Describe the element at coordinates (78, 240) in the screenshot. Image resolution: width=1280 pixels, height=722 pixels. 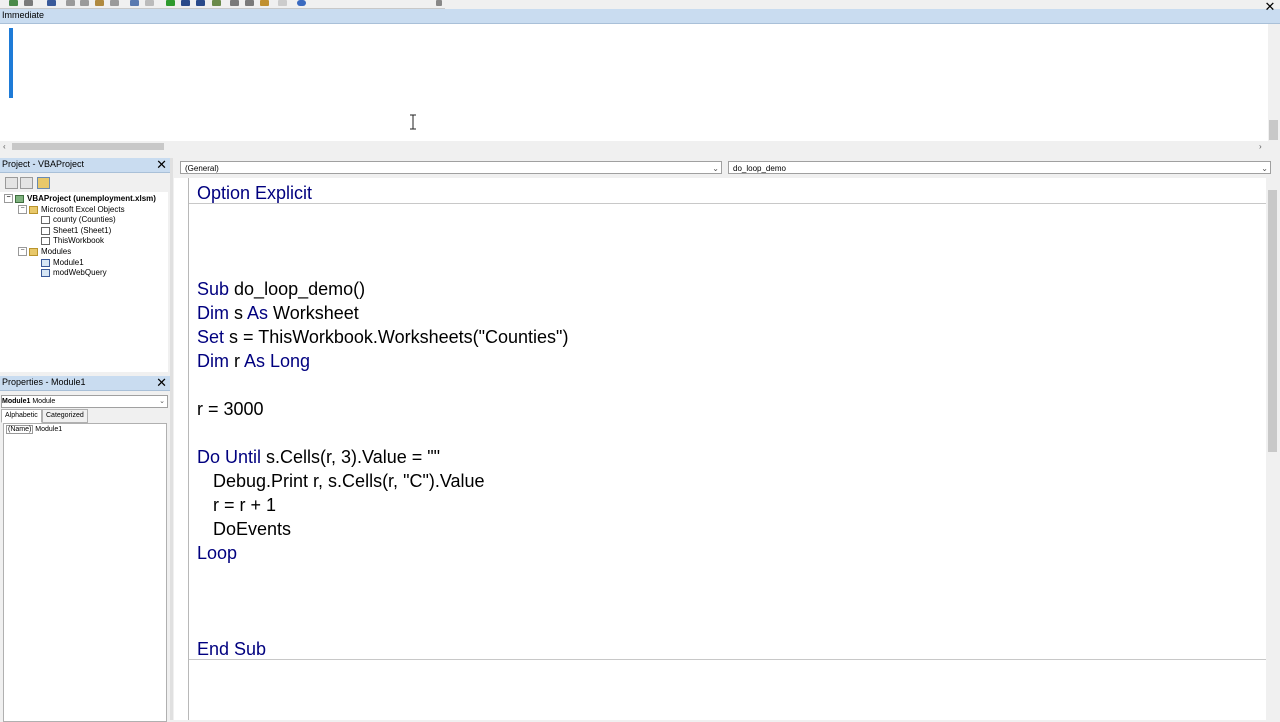
I see `tree-item-label: ThisWorkbook` at that location.